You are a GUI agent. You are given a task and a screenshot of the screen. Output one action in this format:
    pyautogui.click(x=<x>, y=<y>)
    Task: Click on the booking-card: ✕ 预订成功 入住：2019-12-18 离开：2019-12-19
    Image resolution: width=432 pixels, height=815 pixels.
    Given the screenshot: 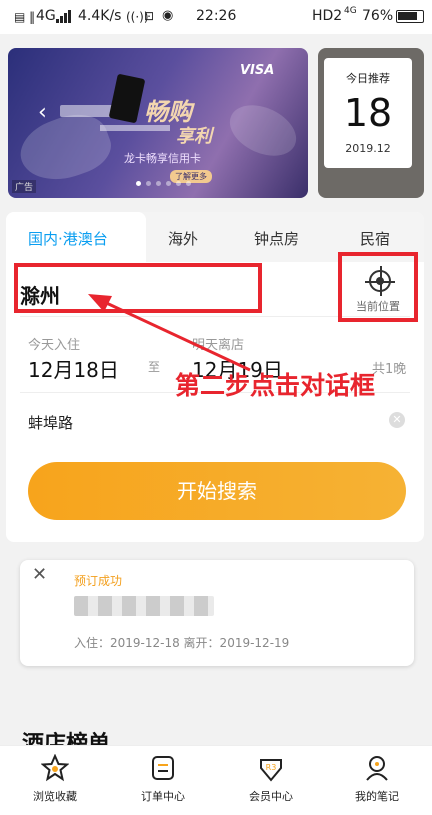 What is the action you would take?
    pyautogui.click(x=217, y=613)
    